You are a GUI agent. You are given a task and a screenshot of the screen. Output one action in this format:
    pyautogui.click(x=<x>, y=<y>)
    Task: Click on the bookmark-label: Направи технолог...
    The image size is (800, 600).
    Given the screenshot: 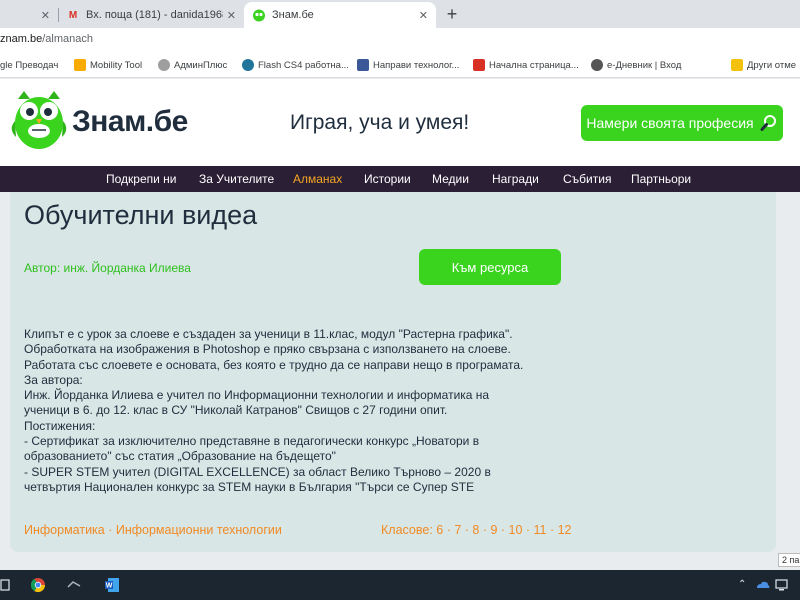 What is the action you would take?
    pyautogui.click(x=416, y=65)
    